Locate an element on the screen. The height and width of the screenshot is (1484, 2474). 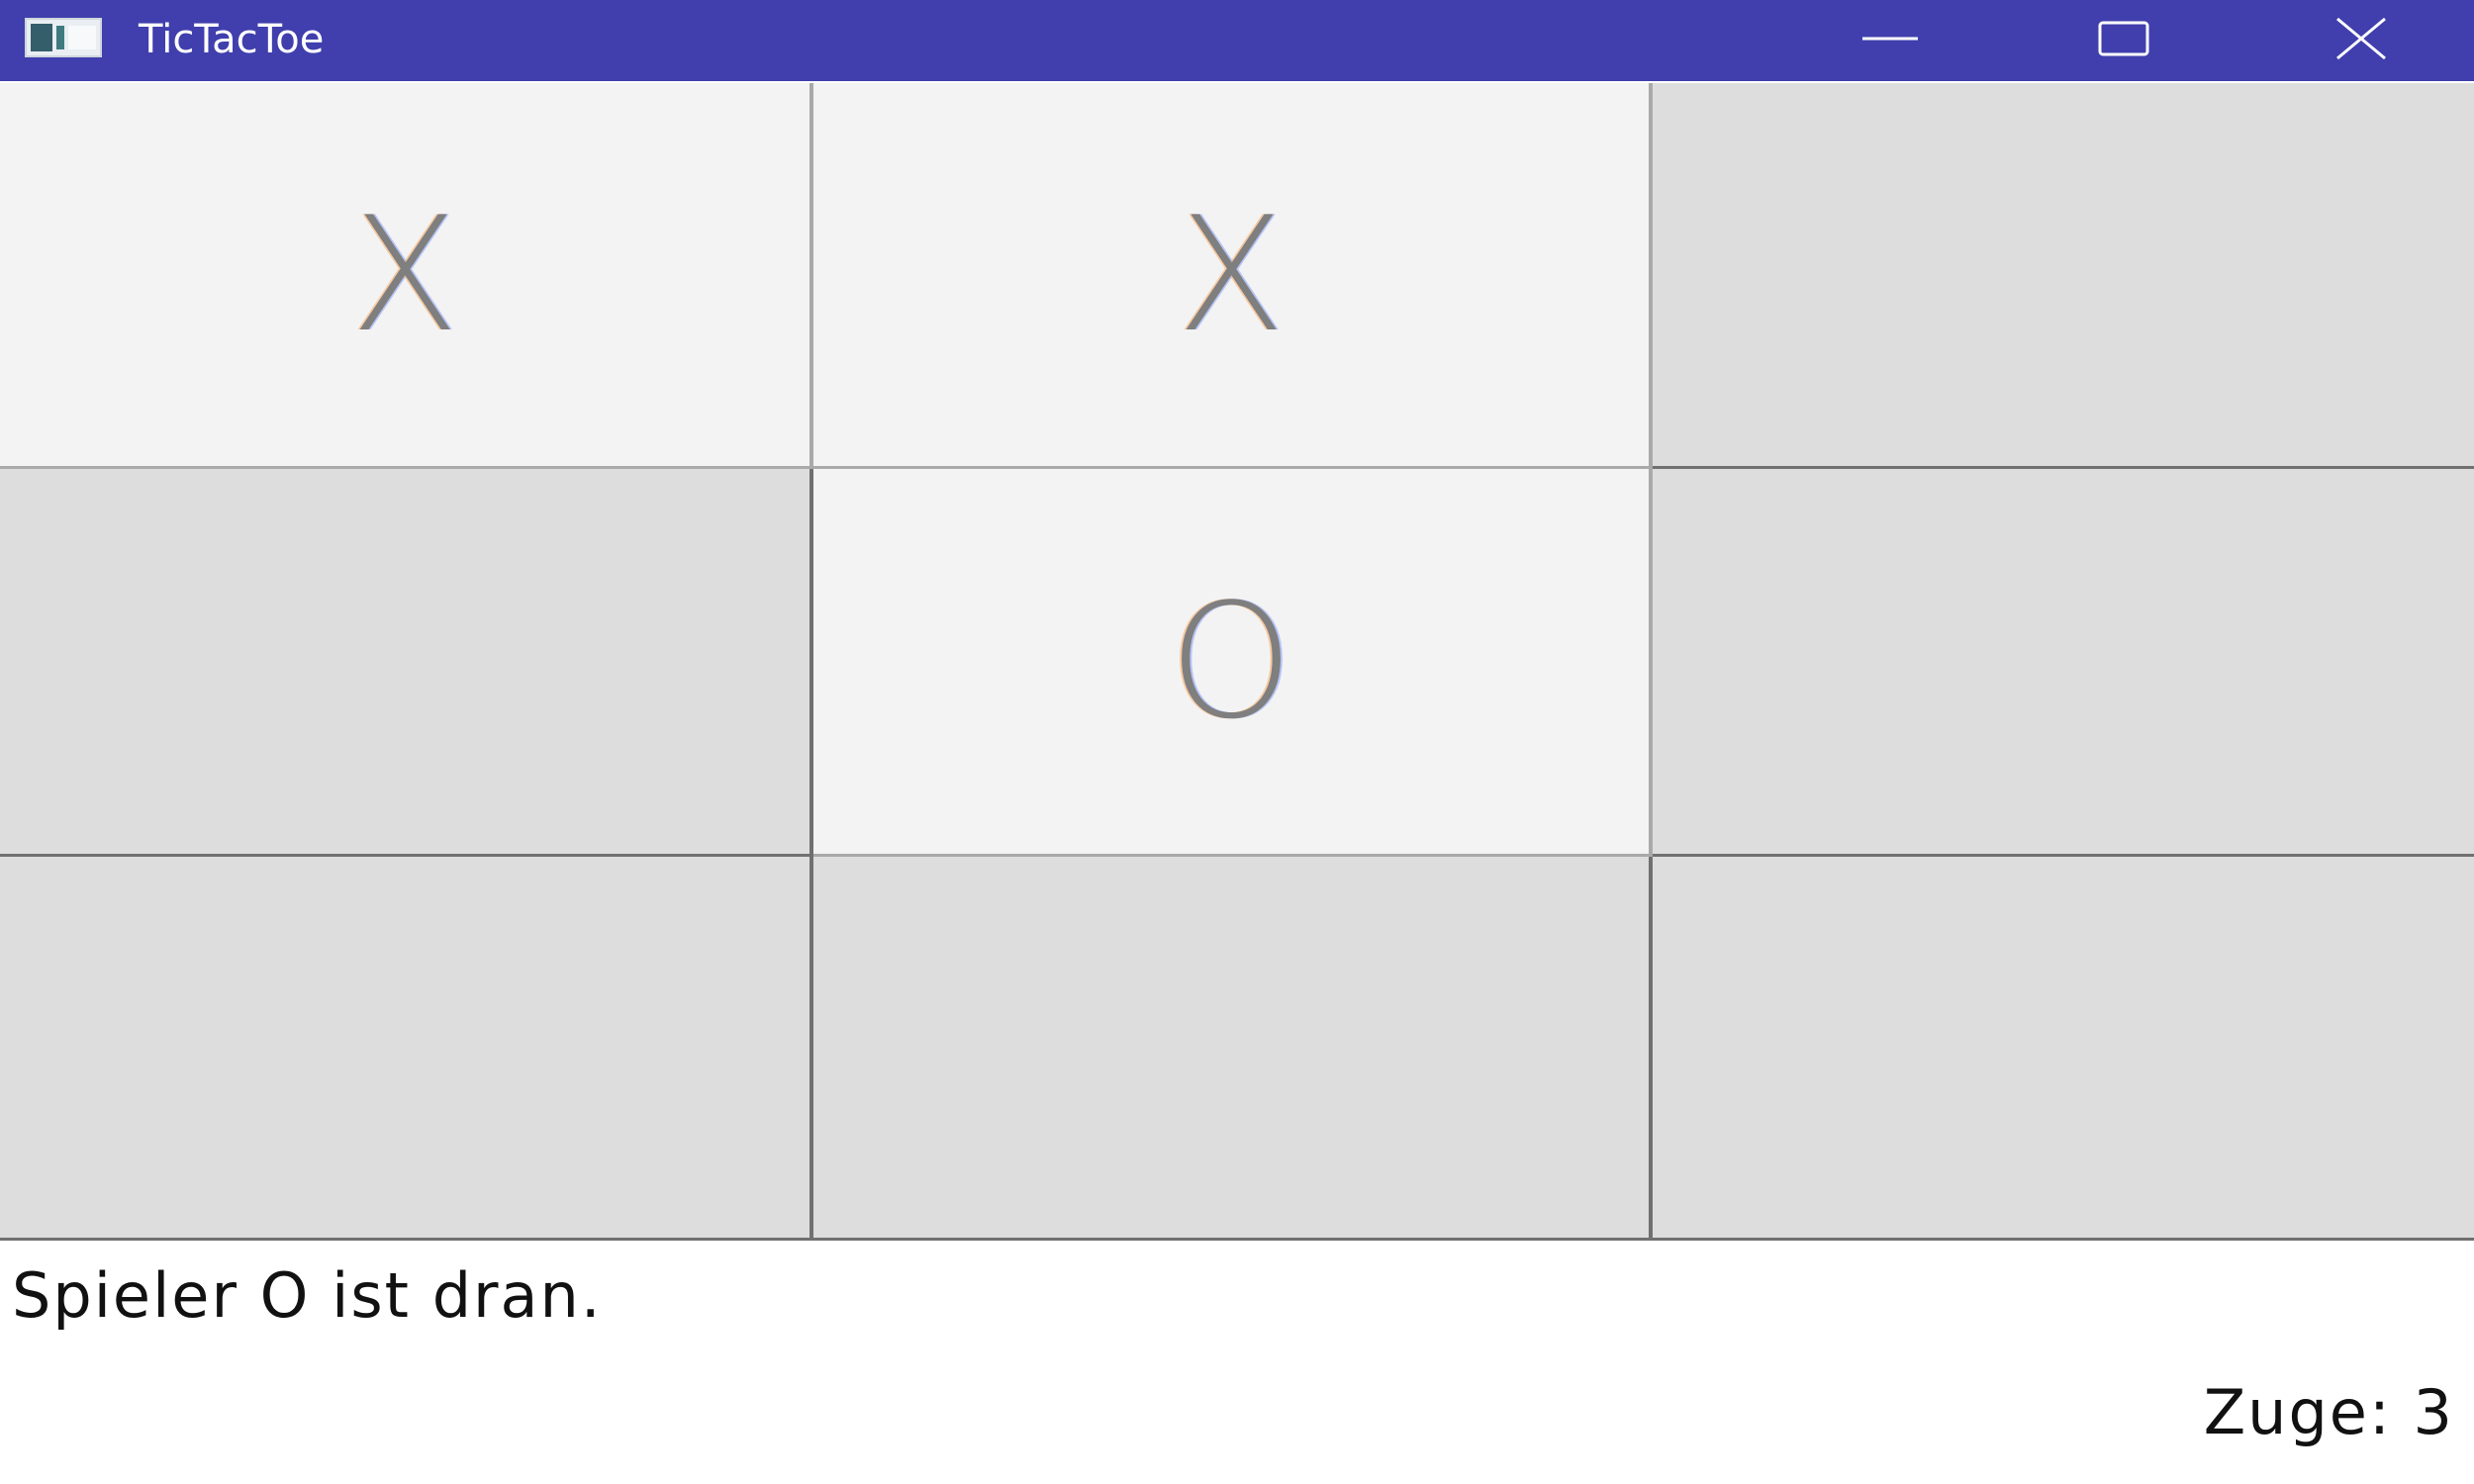
maximize-button is located at coordinates (2124, 40).